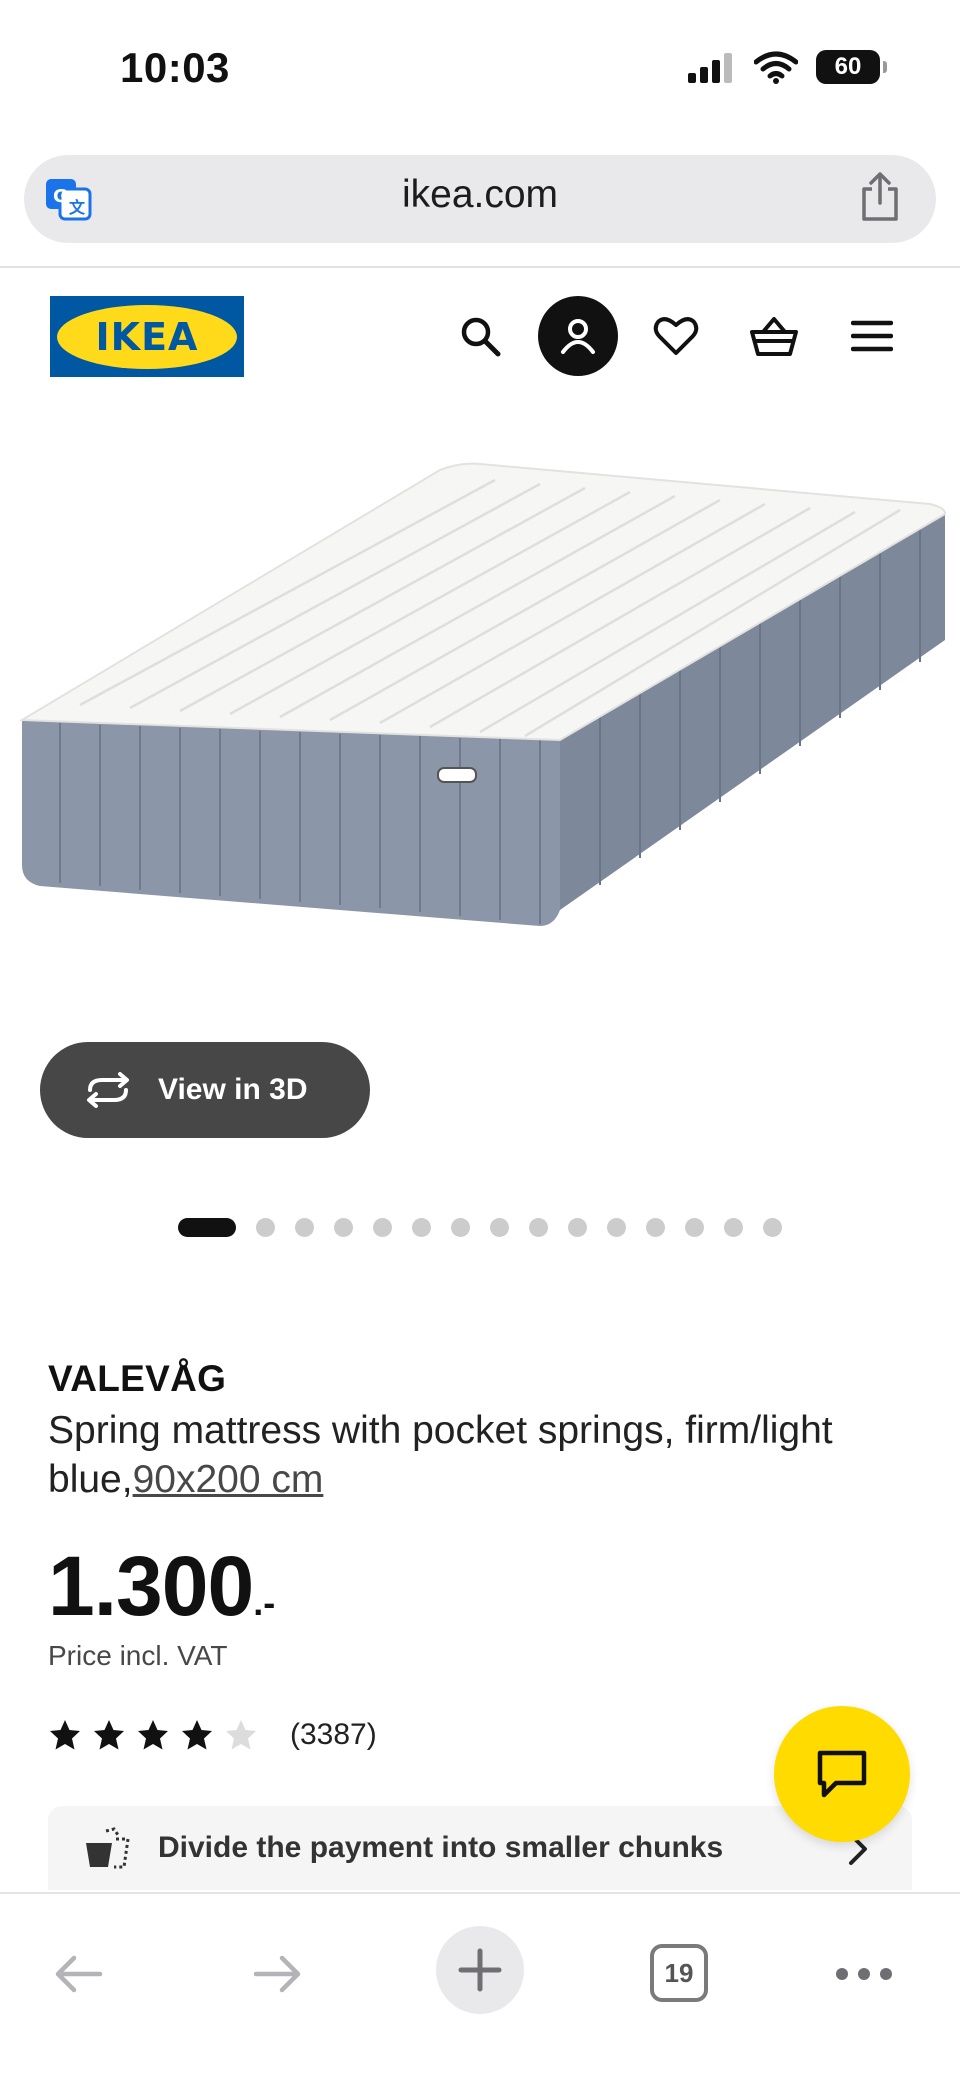 Image resolution: width=960 pixels, height=2081 pixels. Describe the element at coordinates (175, 67) in the screenshot. I see `status-time: 10:03` at that location.